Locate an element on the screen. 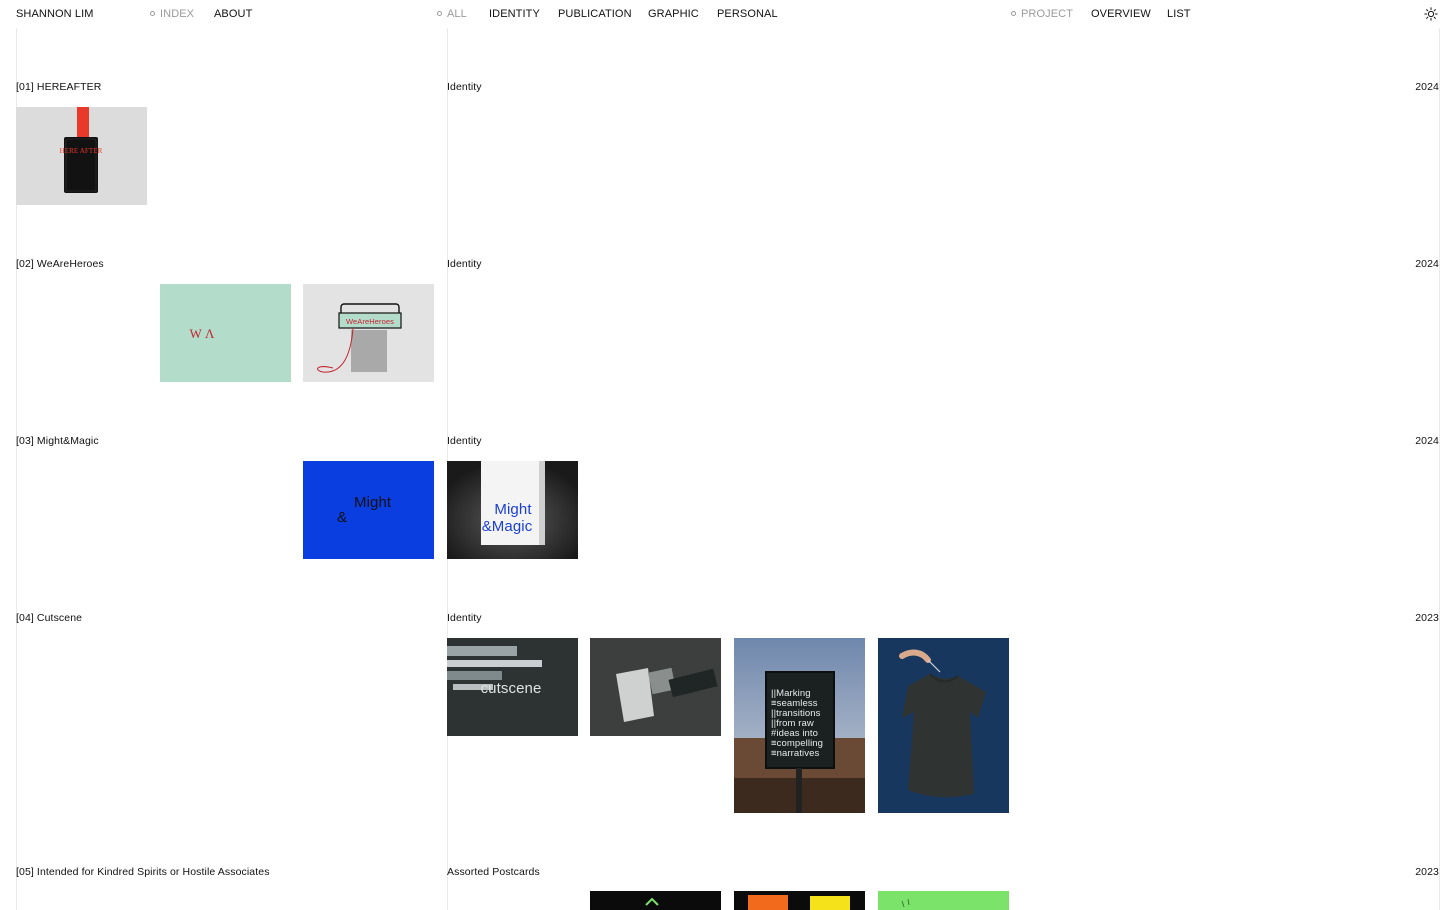 This screenshot has height=910, width=1456. cutscene-dark-card-image: cutscene is located at coordinates (512, 687).